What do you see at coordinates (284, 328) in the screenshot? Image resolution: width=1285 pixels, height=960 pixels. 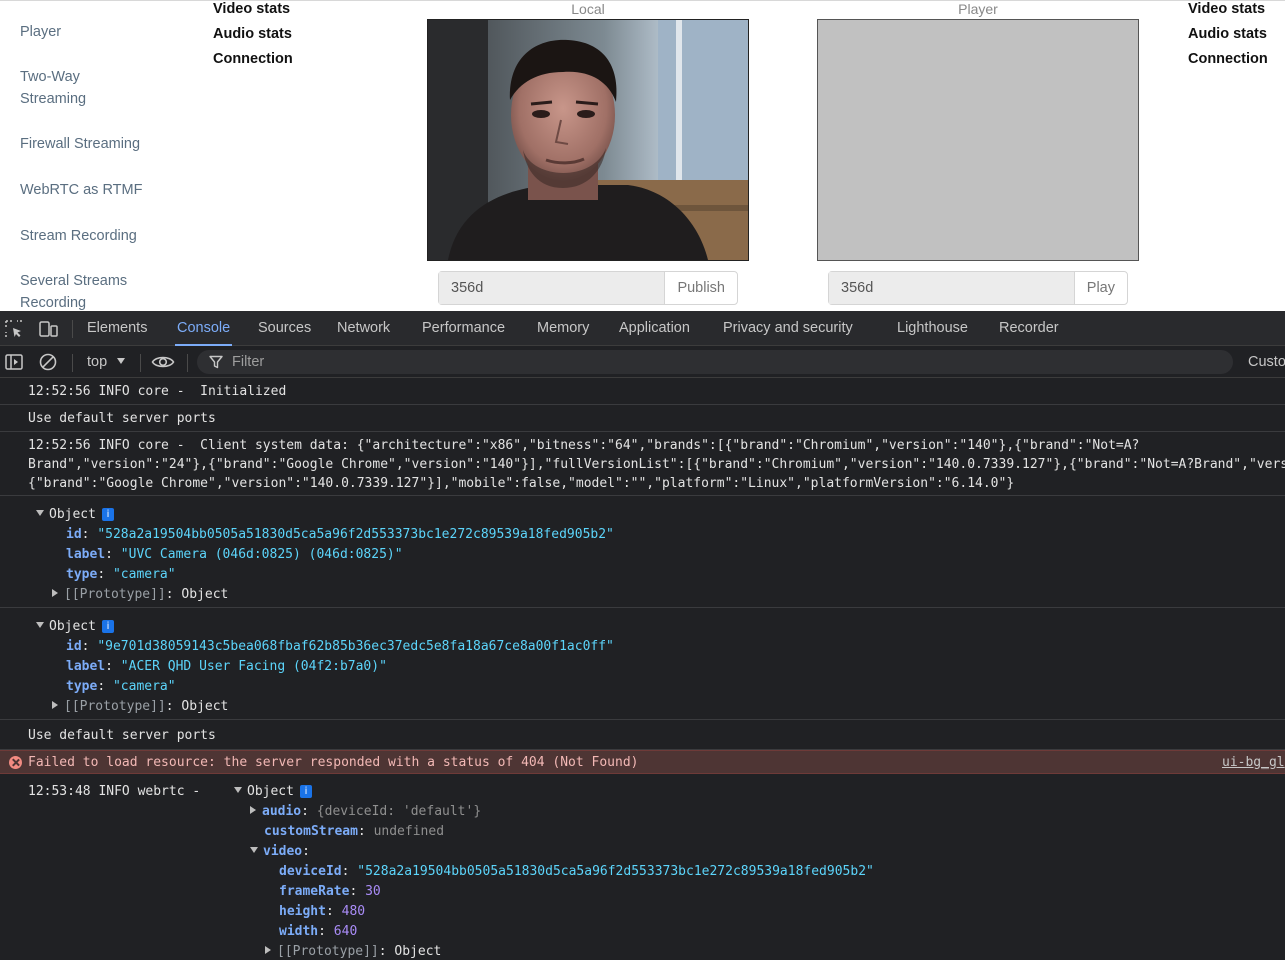 I see `tab-sources: Sources` at bounding box center [284, 328].